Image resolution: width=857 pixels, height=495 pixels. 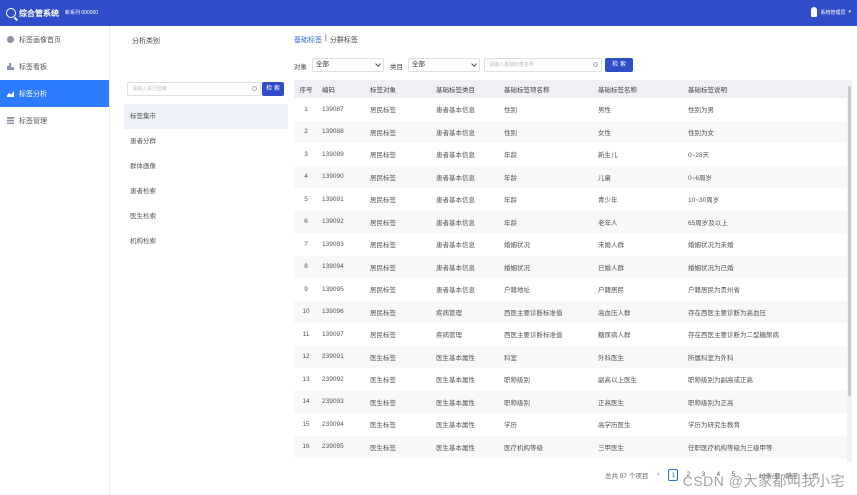 I want to click on table-row: 12 239091 医生标签 医生基本属性 科室 外科医生 所属科室为外科, so click(x=570, y=356).